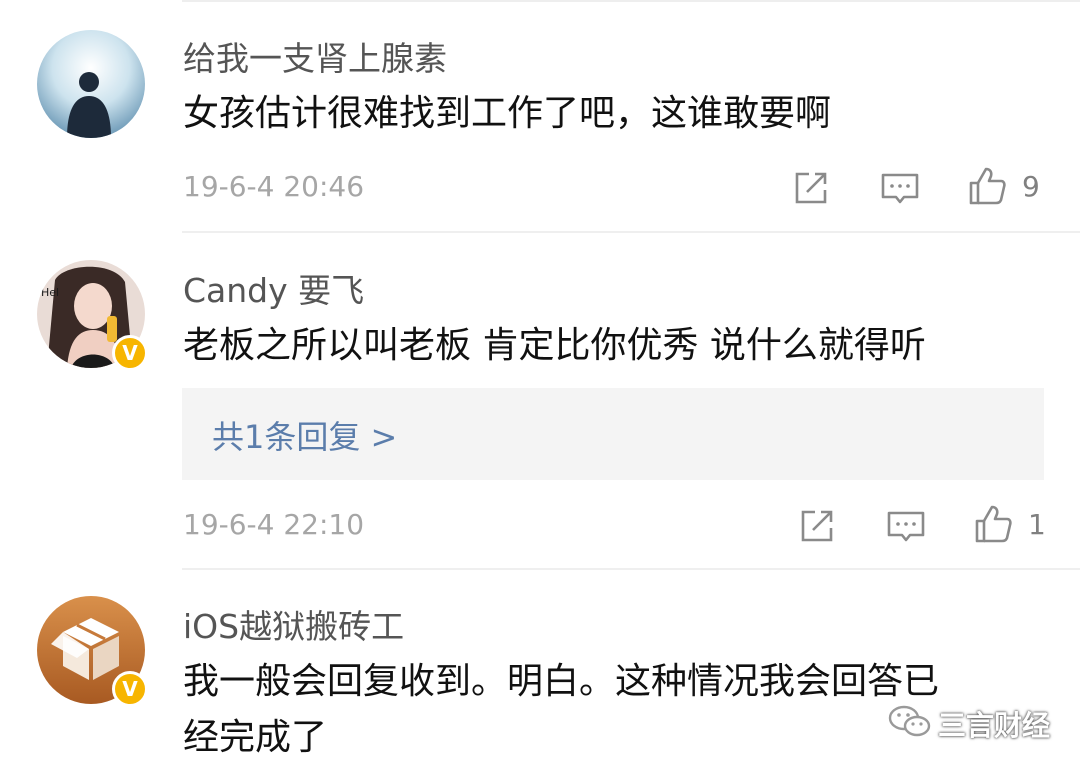 This screenshot has height=770, width=1080. Describe the element at coordinates (507, 113) in the screenshot. I see `comment-text: 女孩估计很难找到工作了吧，这谁敢要啊` at that location.